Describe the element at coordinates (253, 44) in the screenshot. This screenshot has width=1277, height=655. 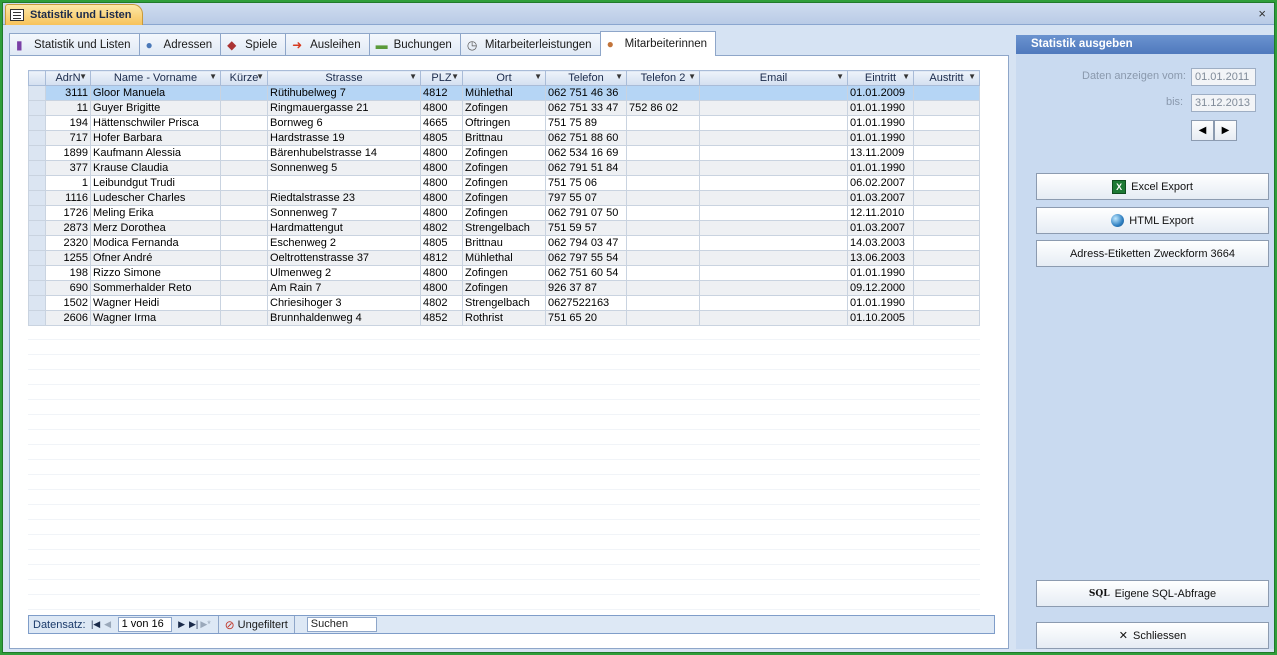
I see `tab-spiele: ◆ Spiele` at that location.